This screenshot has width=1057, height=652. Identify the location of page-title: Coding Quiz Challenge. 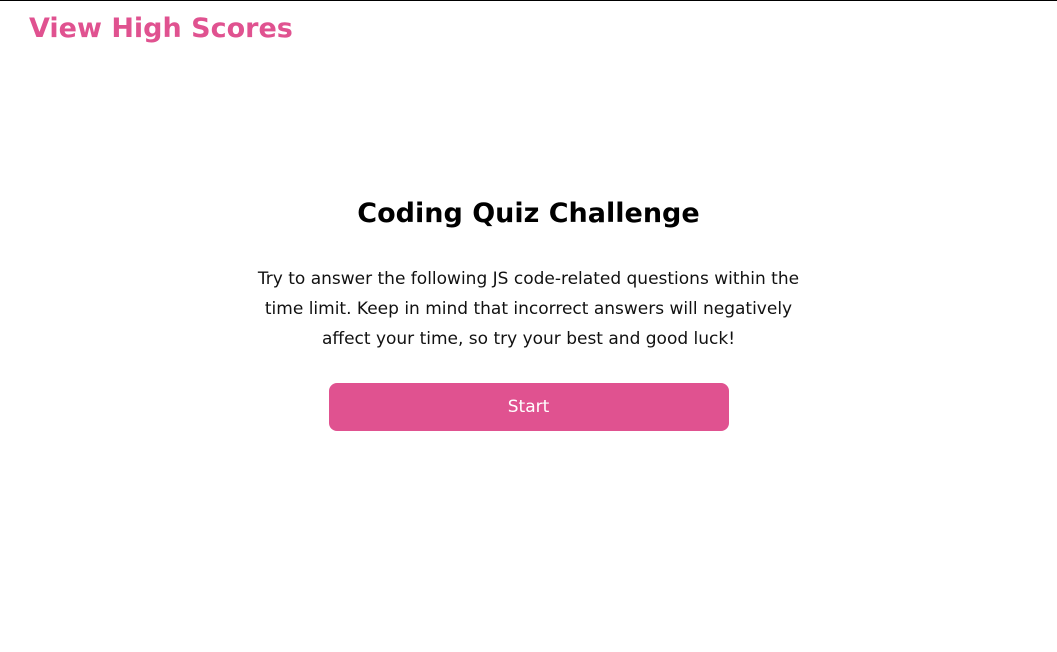
(528, 213).